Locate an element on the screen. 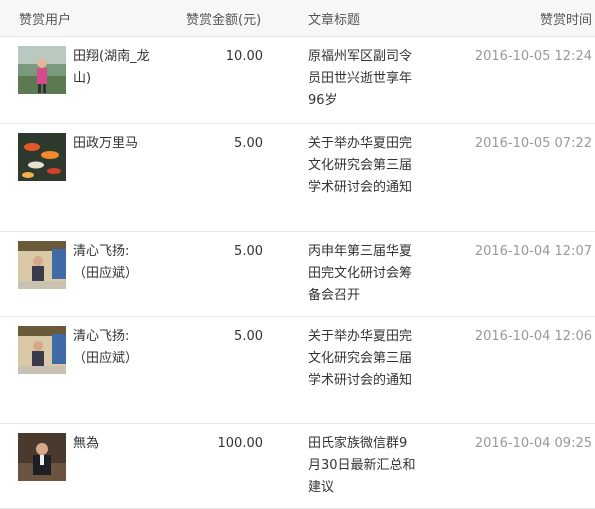  reward-amount: 10.00 is located at coordinates (244, 56).